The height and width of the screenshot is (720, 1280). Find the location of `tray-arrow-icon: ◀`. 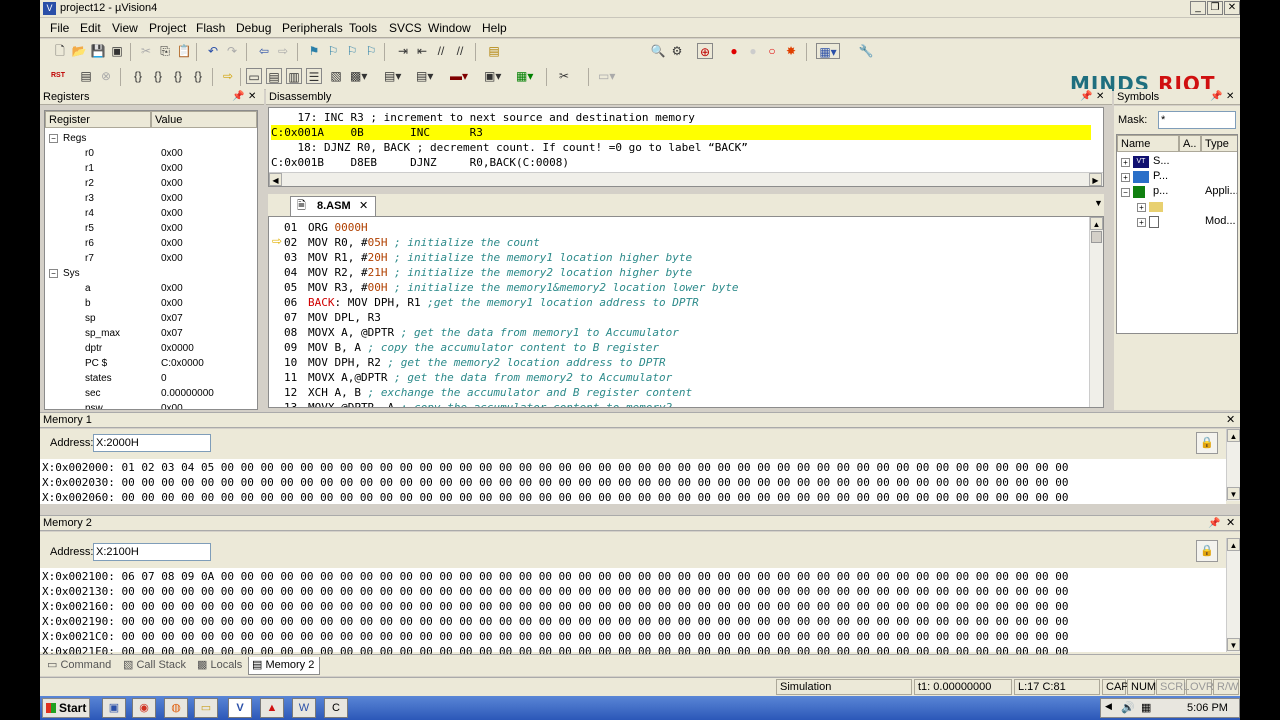

tray-arrow-icon: ◀ is located at coordinates (1108, 706).